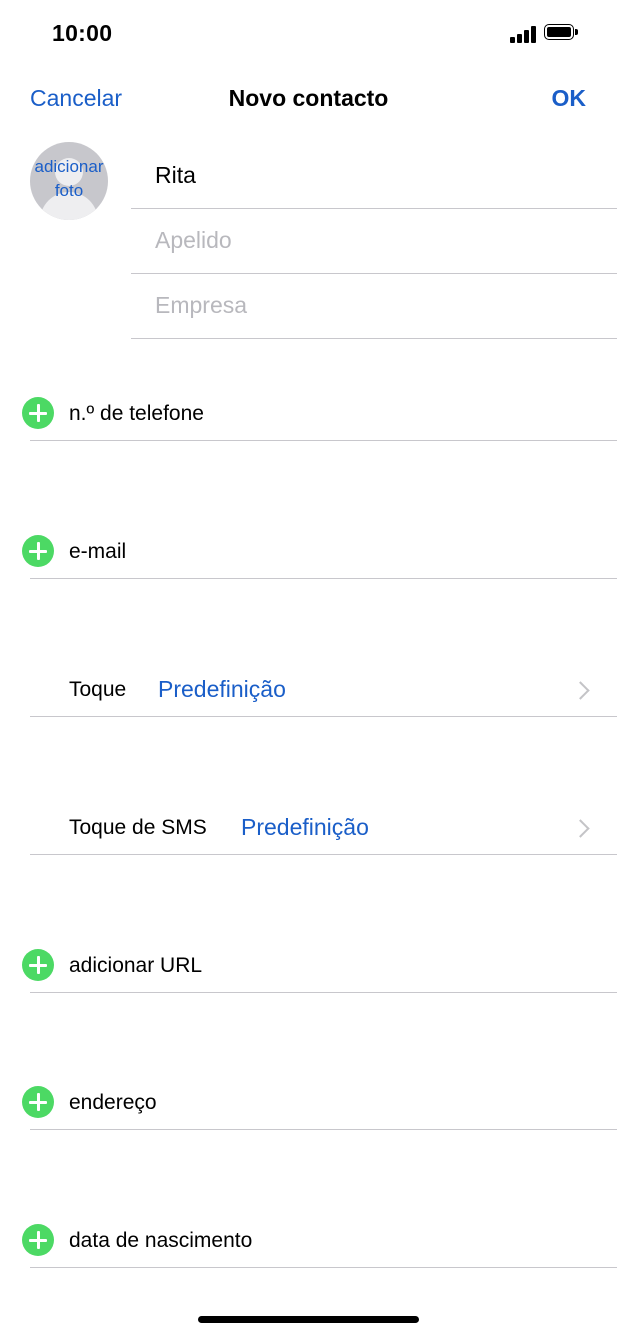  Describe the element at coordinates (319, 960) in the screenshot. I see `add-url-row: adicionar URL` at that location.